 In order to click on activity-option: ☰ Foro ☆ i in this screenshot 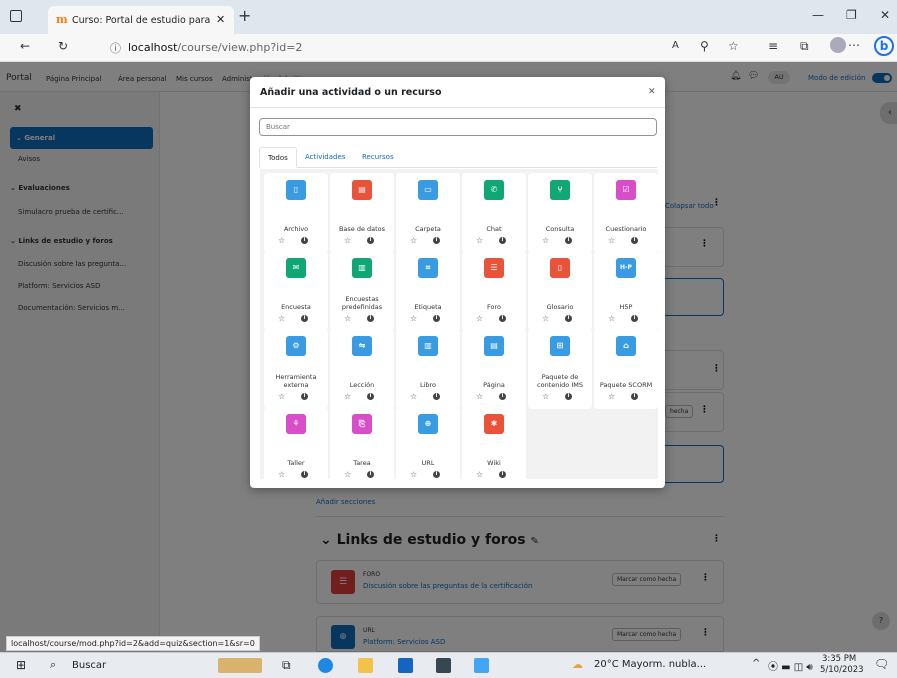, I will do `click(494, 291)`.